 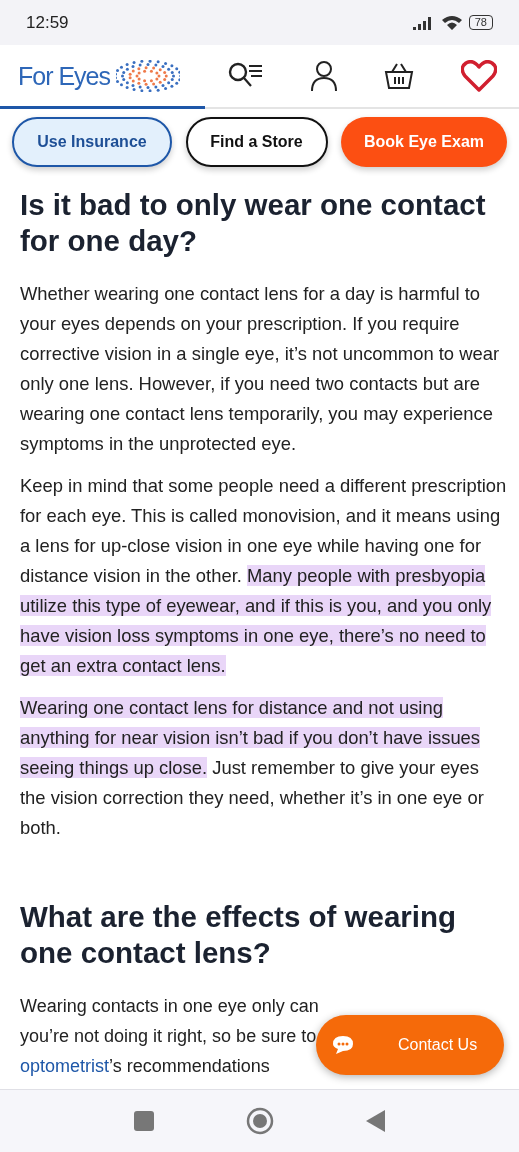 What do you see at coordinates (143, 1121) in the screenshot?
I see `recents-icon` at bounding box center [143, 1121].